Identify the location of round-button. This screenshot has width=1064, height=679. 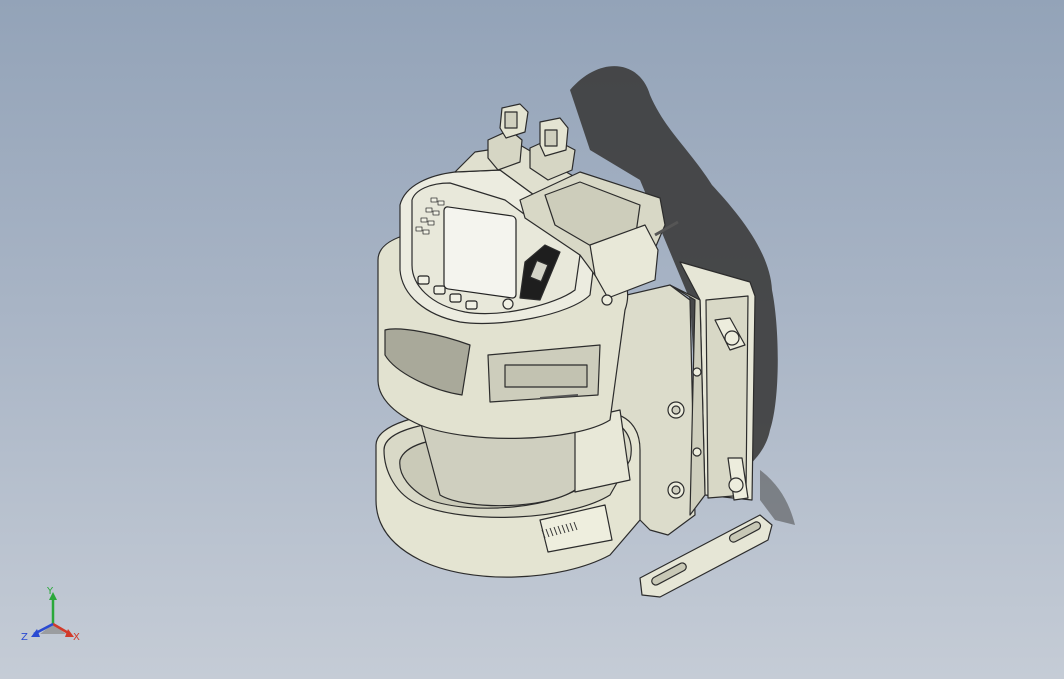
(508, 304).